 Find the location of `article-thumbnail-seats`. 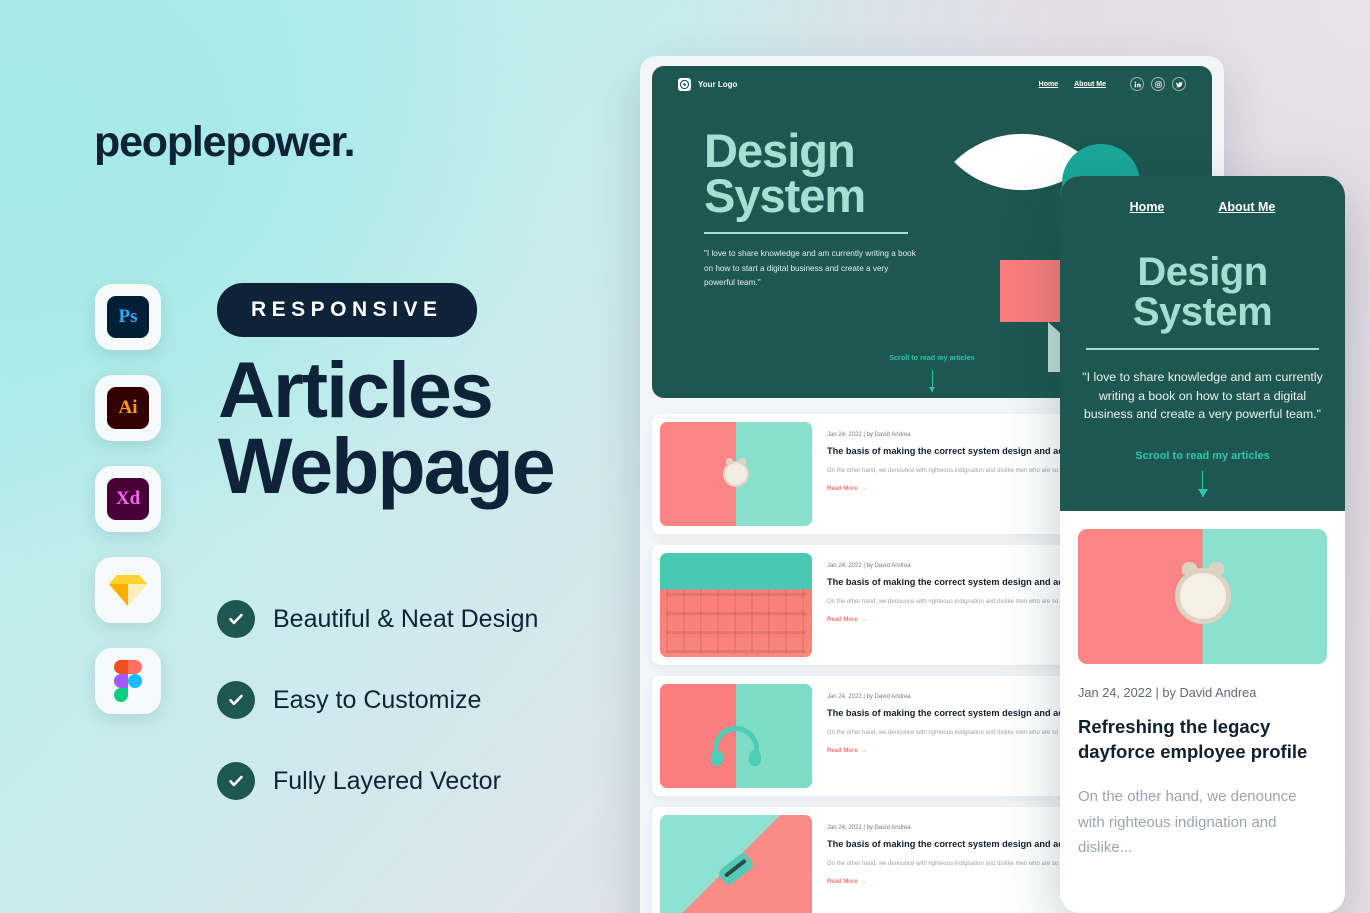

article-thumbnail-seats is located at coordinates (736, 605).